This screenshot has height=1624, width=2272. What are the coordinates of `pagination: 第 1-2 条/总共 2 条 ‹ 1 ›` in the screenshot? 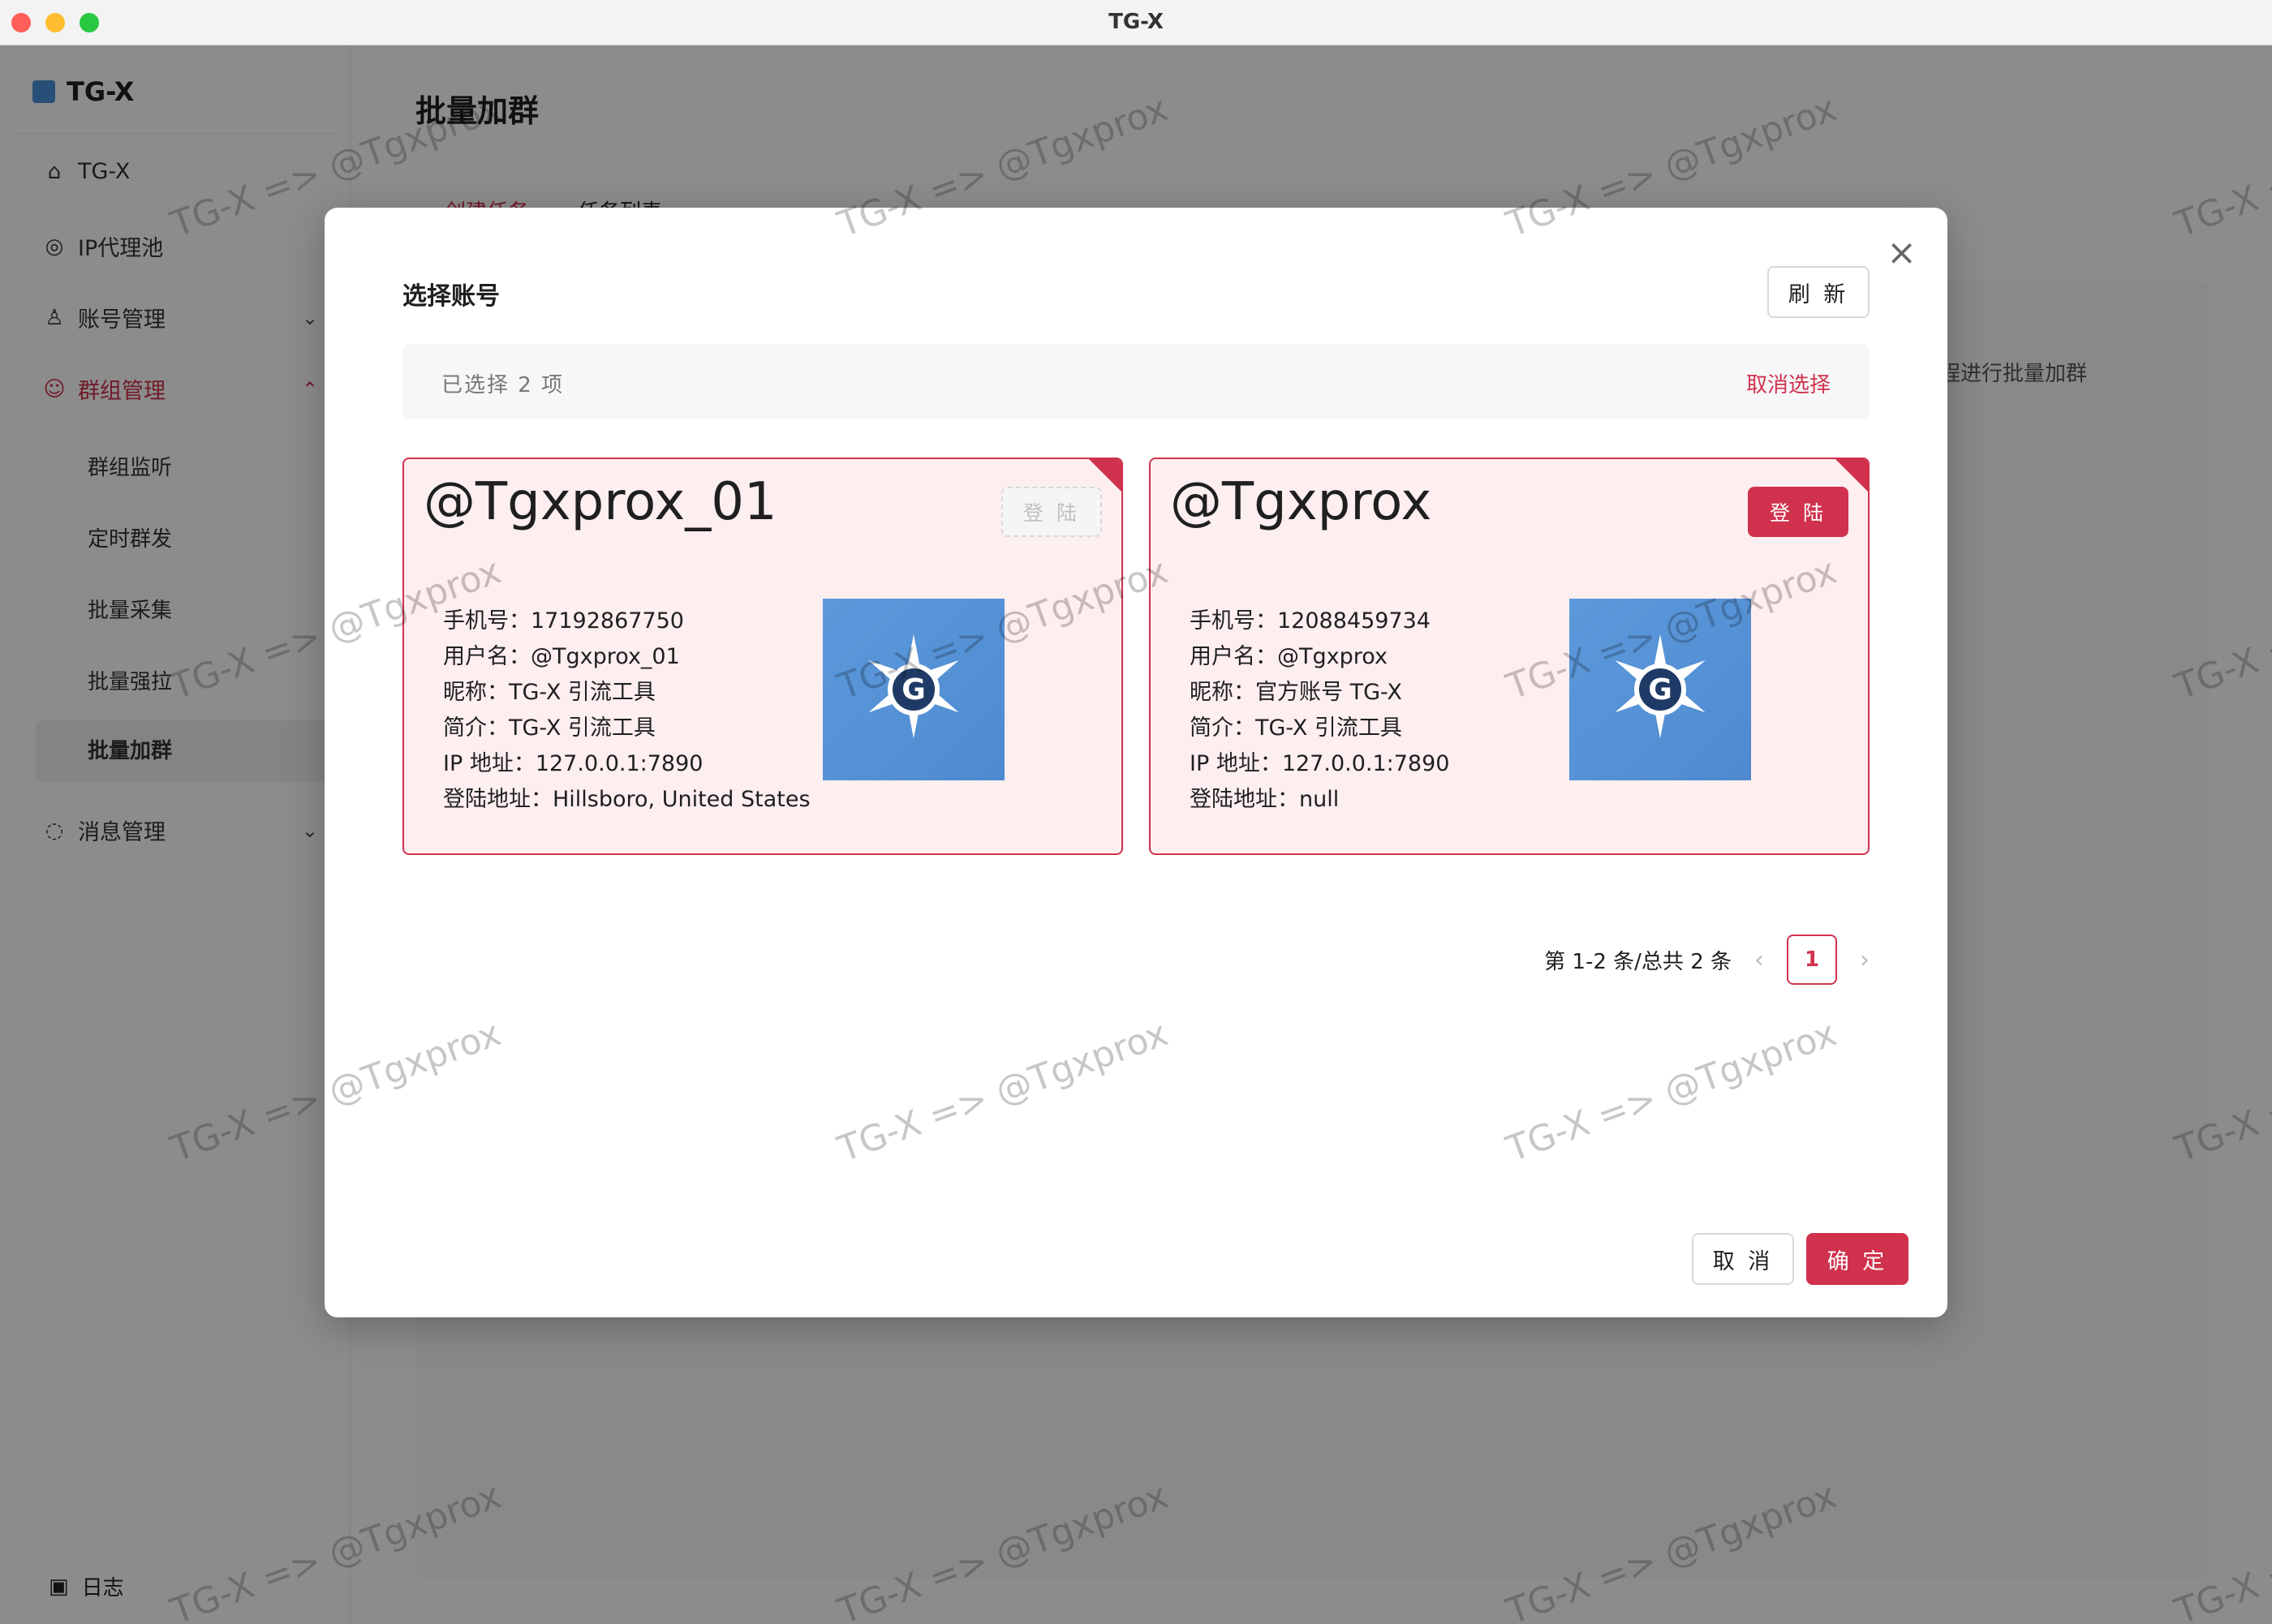 It's located at (1707, 959).